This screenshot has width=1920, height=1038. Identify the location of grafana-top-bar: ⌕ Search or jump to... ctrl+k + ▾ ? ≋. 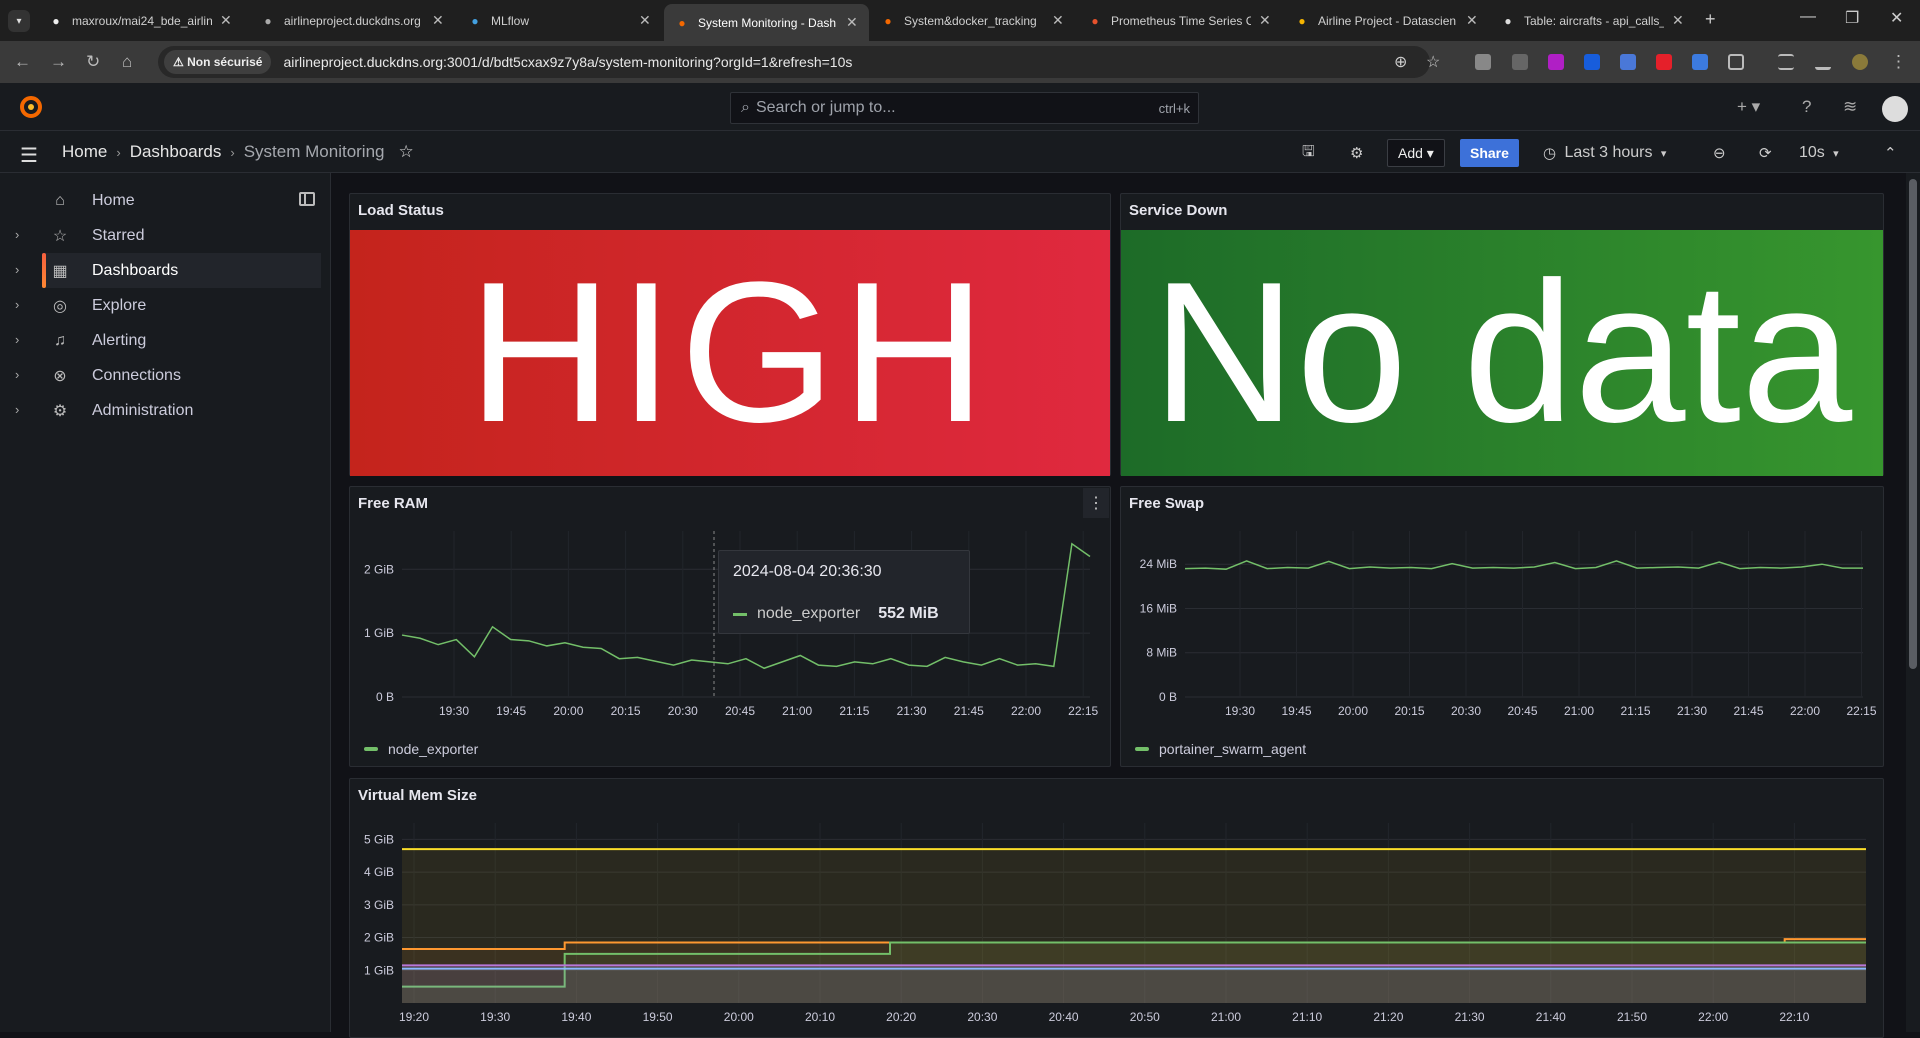
(960, 107).